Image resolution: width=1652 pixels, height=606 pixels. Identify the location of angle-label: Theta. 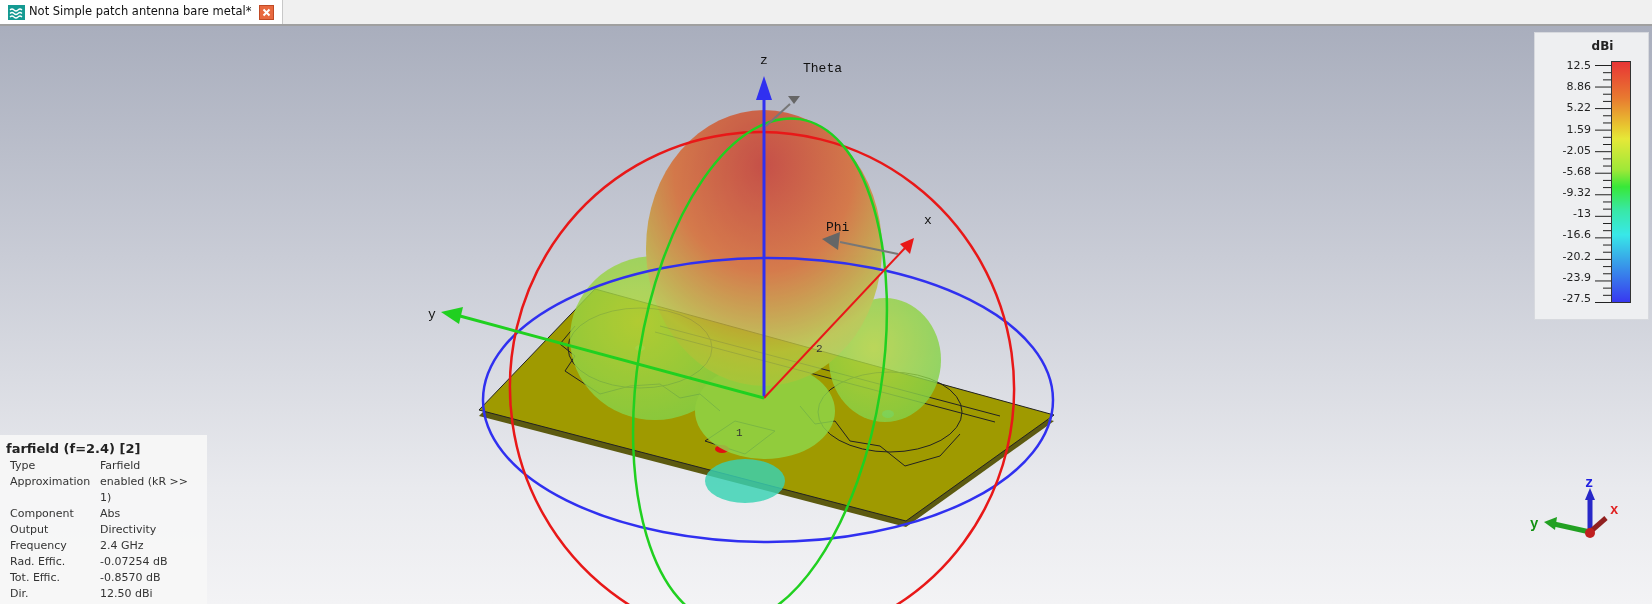
(822, 68).